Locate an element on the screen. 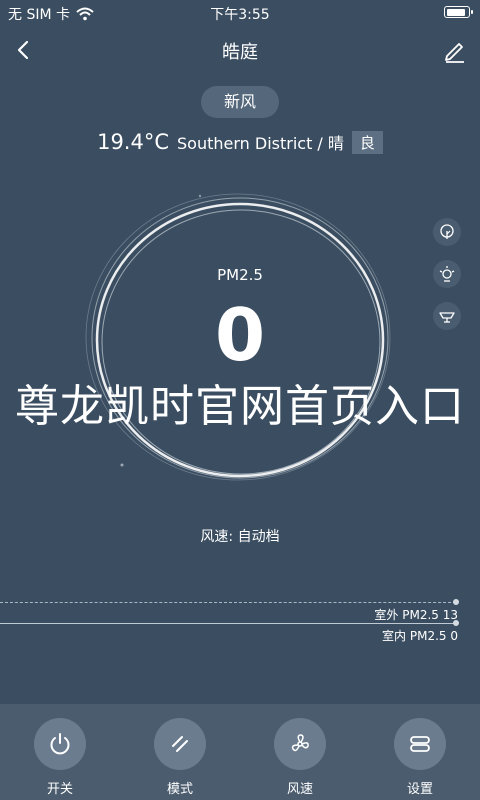 This screenshot has height=800, width=480. nav-bar: 皓庭 is located at coordinates (240, 50).